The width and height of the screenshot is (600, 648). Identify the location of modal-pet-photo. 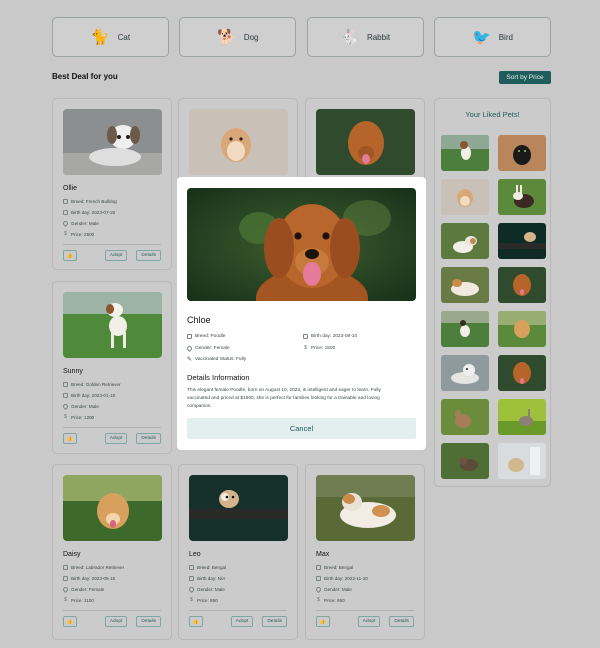
(301, 258).